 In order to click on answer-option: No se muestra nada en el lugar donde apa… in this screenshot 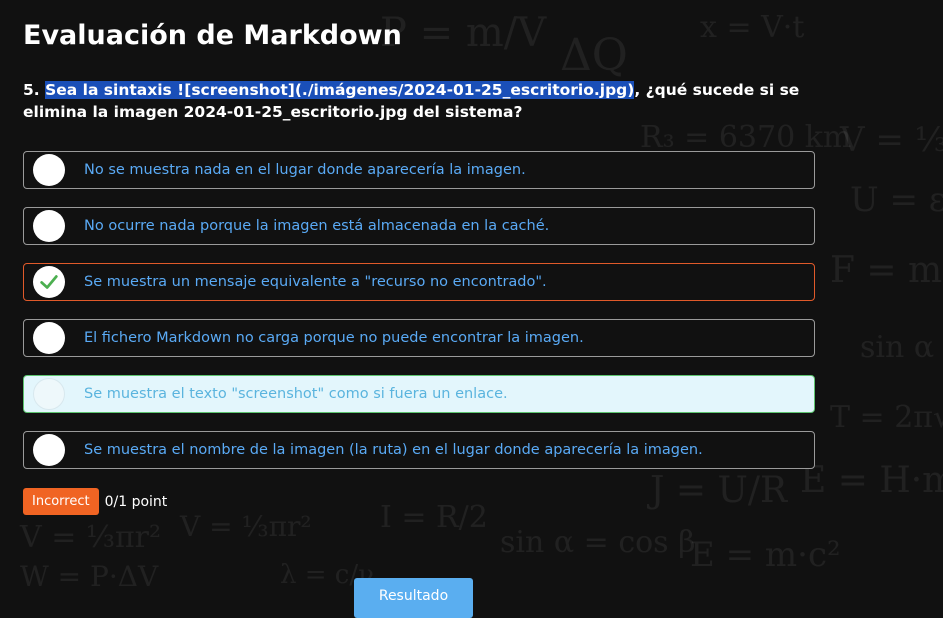, I will do `click(419, 170)`.